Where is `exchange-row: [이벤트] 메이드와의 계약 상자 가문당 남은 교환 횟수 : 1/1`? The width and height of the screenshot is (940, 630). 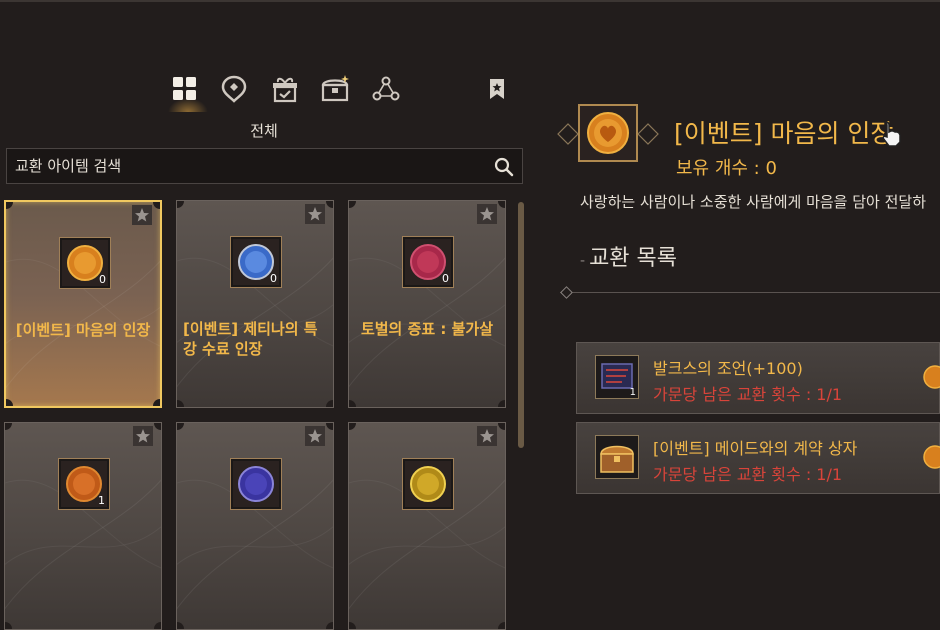 exchange-row: [이벤트] 메이드와의 계약 상자 가문당 남은 교환 횟수 : 1/1 is located at coordinates (758, 458).